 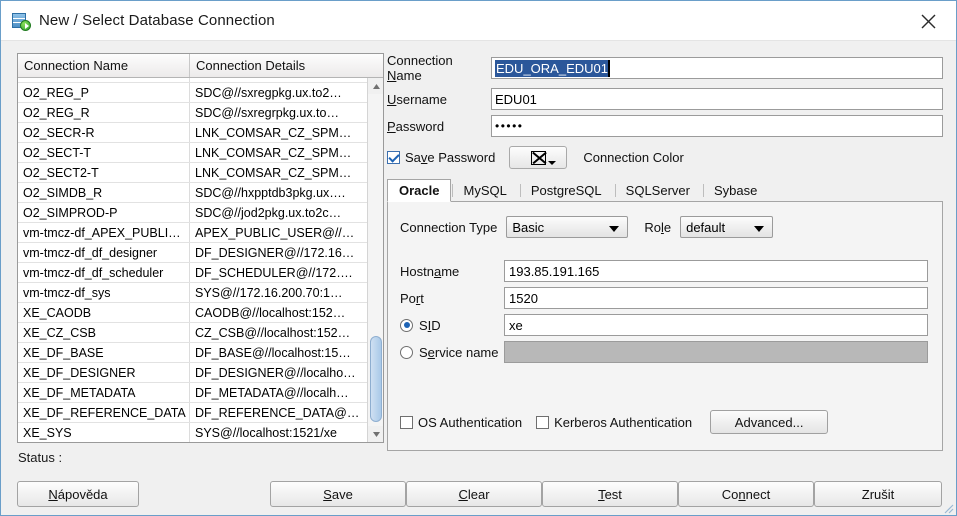 I want to click on connection-list-scrollbar, so click(x=375, y=260).